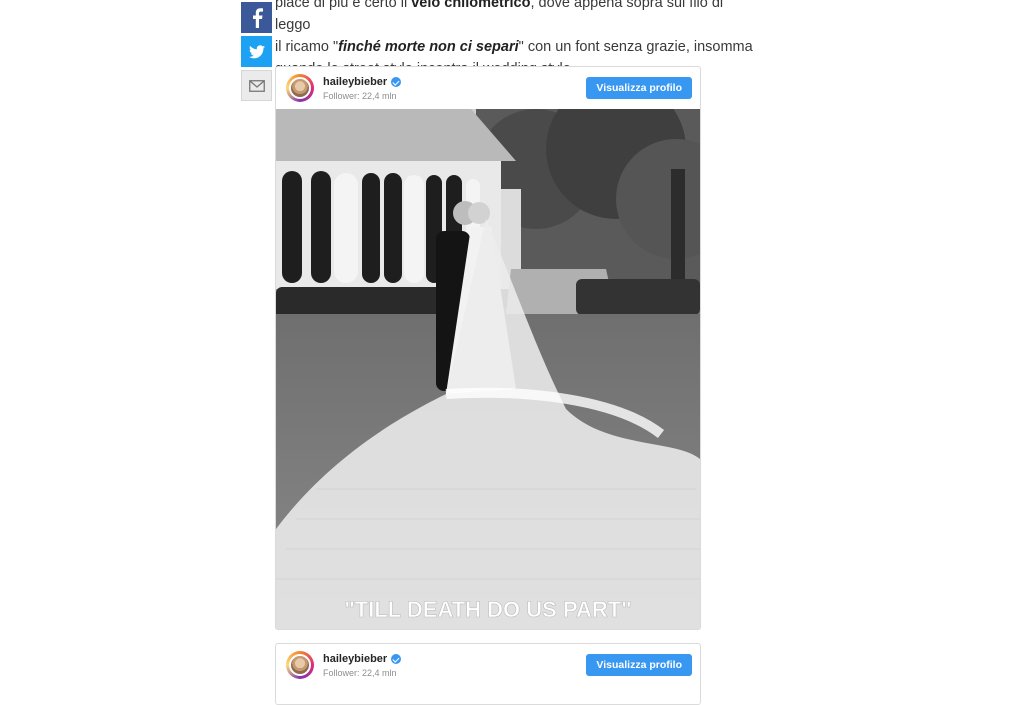 The height and width of the screenshot is (705, 1024). I want to click on email-share-button, so click(256, 85).